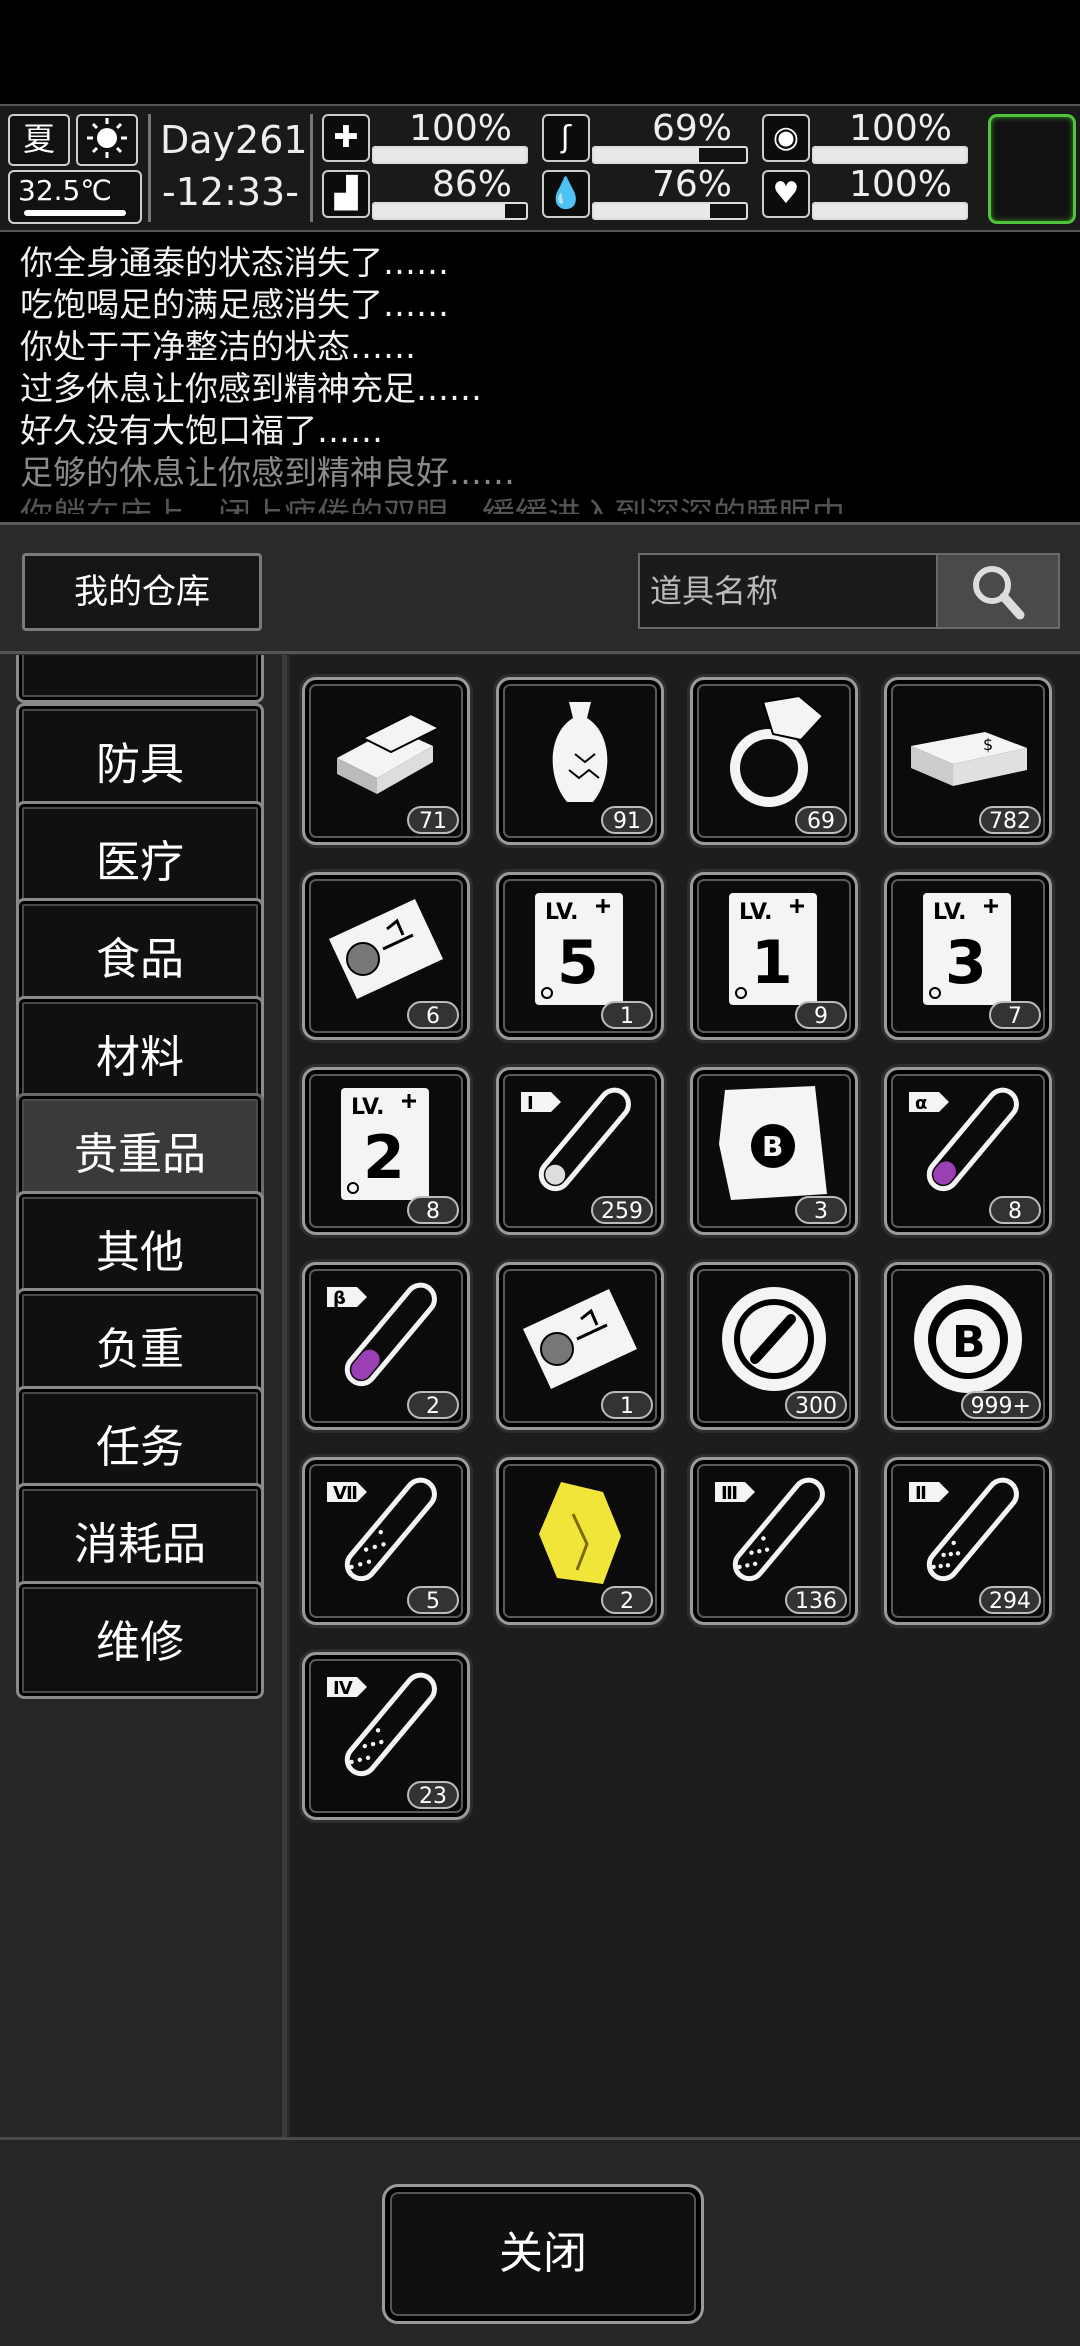 This screenshot has height=2346, width=1080. Describe the element at coordinates (386, 1736) in the screenshot. I see `inventory-slot: Ⅳ 23` at that location.